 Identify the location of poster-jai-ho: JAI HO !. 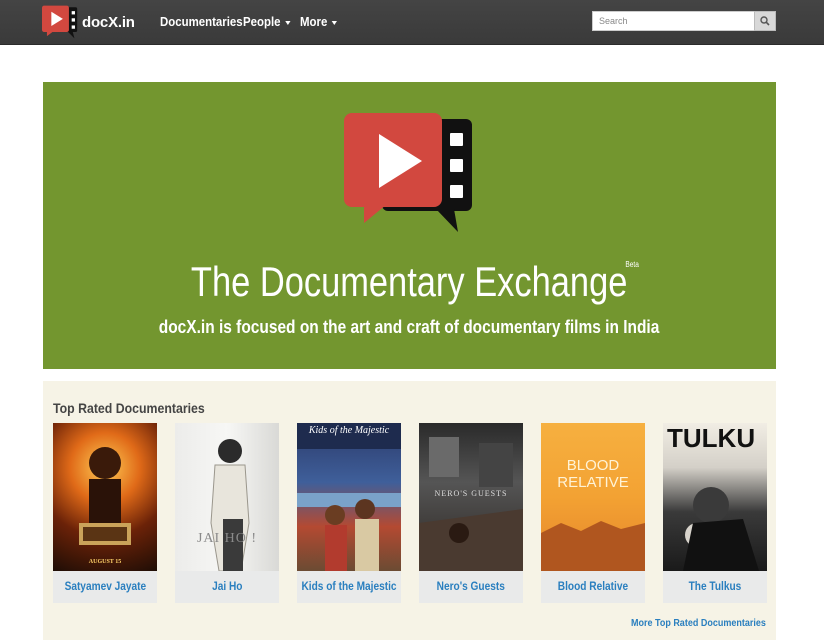
(227, 497).